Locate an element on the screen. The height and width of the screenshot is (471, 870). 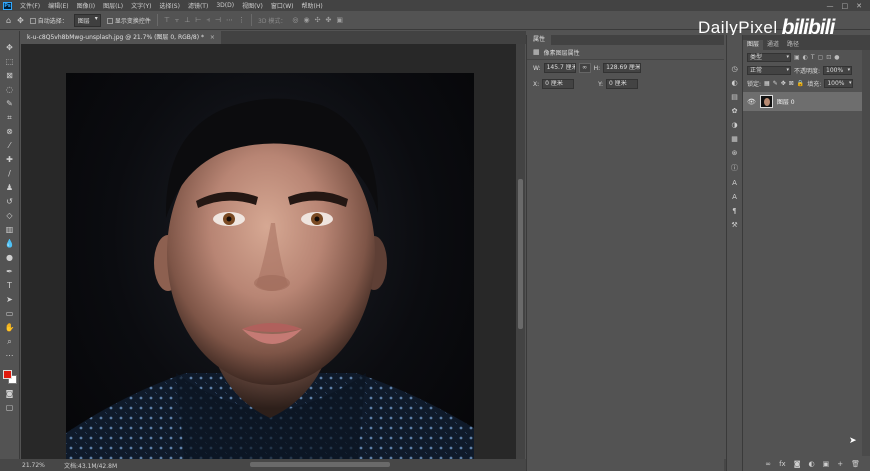
quick-mask-icon: ◙ is located at coordinates (10, 394).